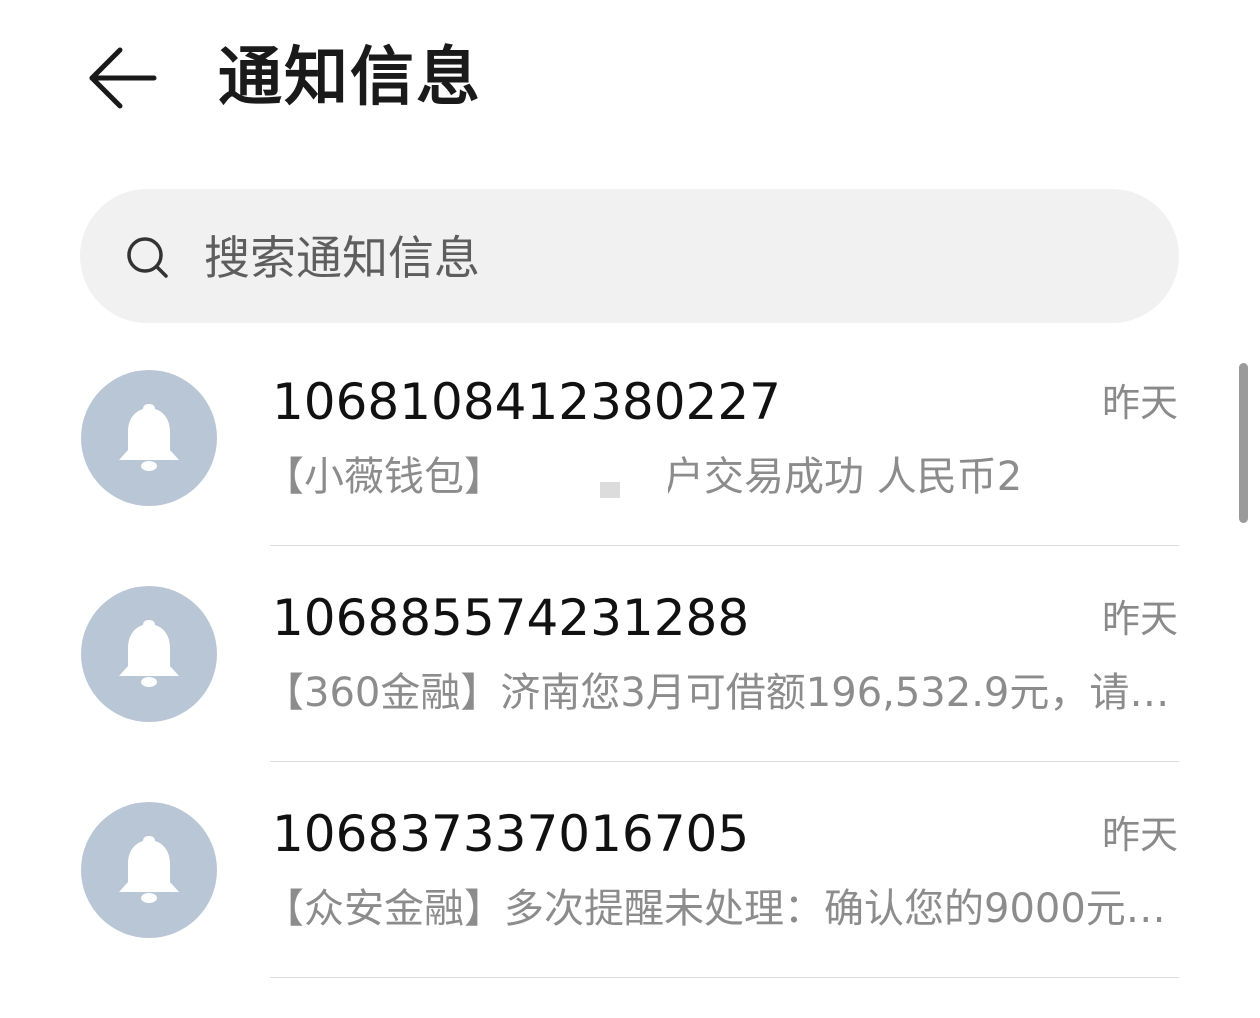 The image size is (1260, 1018). I want to click on back-button, so click(122, 80).